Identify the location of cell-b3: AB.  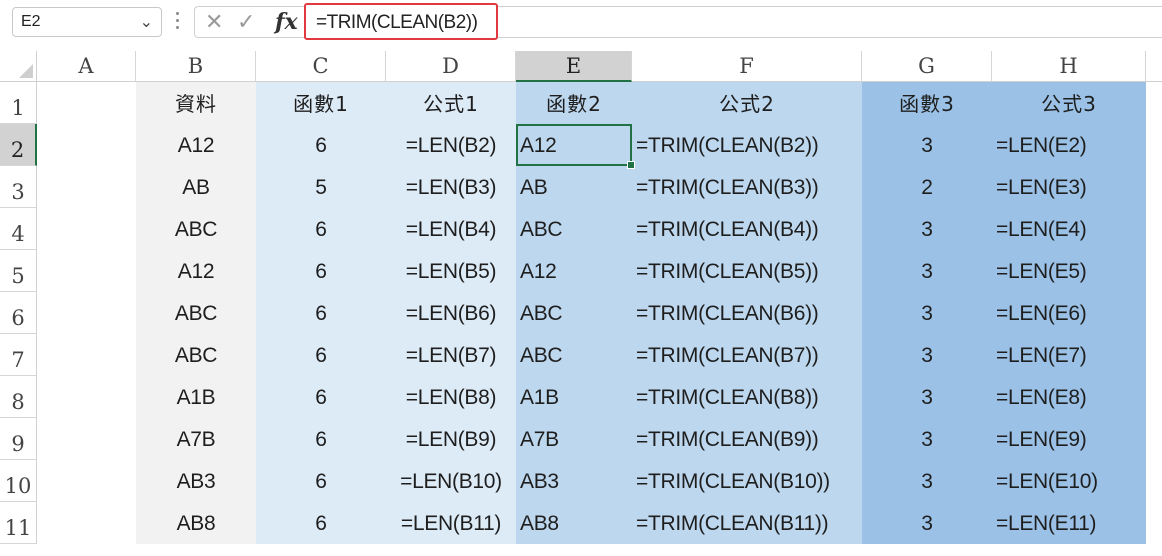
(196, 187).